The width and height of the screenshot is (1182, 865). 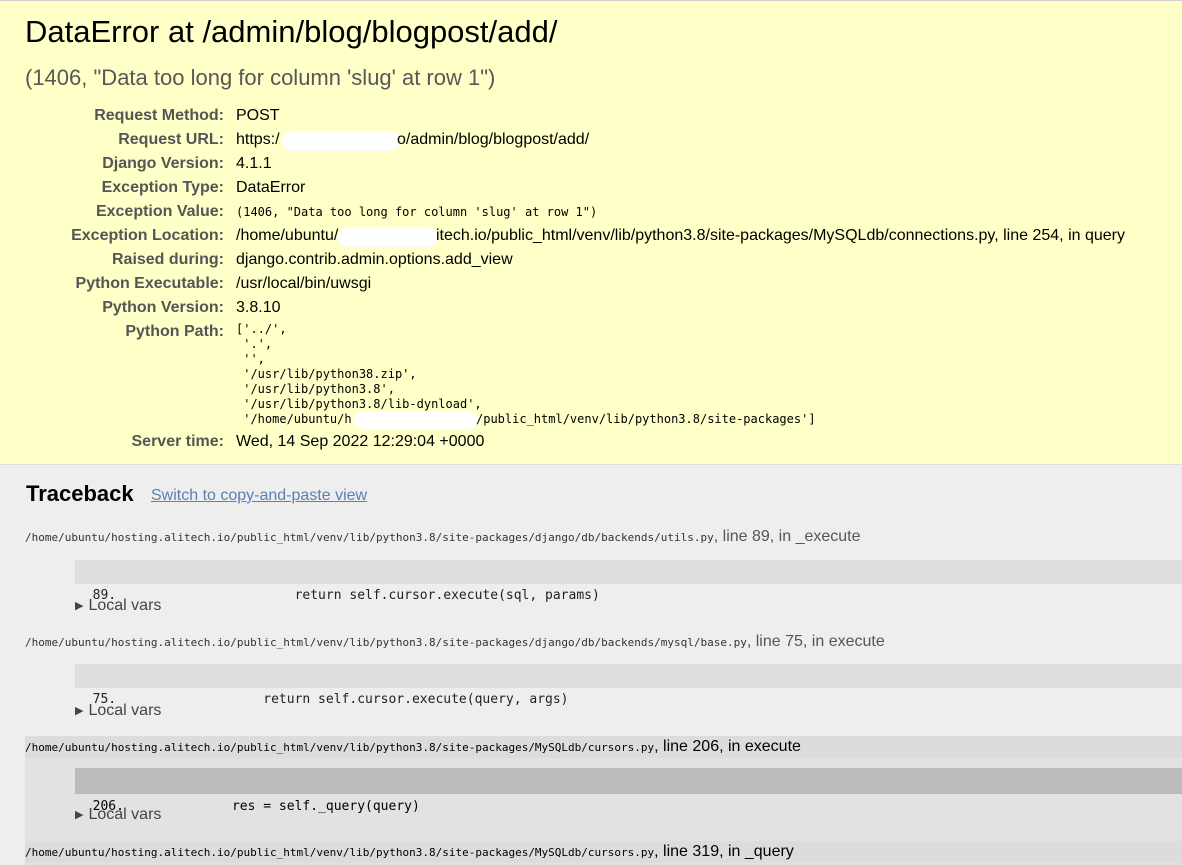 I want to click on python-path-label: Python Path:, so click(x=174, y=331).